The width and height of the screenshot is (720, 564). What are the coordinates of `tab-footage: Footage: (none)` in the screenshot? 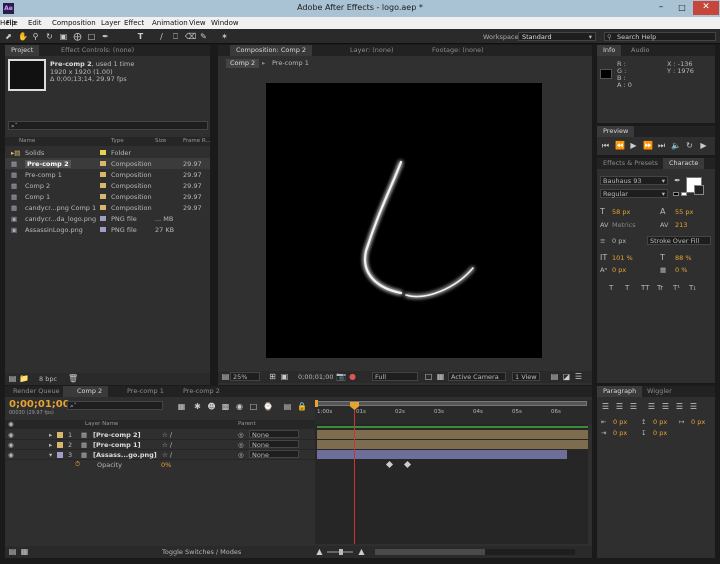 It's located at (458, 50).